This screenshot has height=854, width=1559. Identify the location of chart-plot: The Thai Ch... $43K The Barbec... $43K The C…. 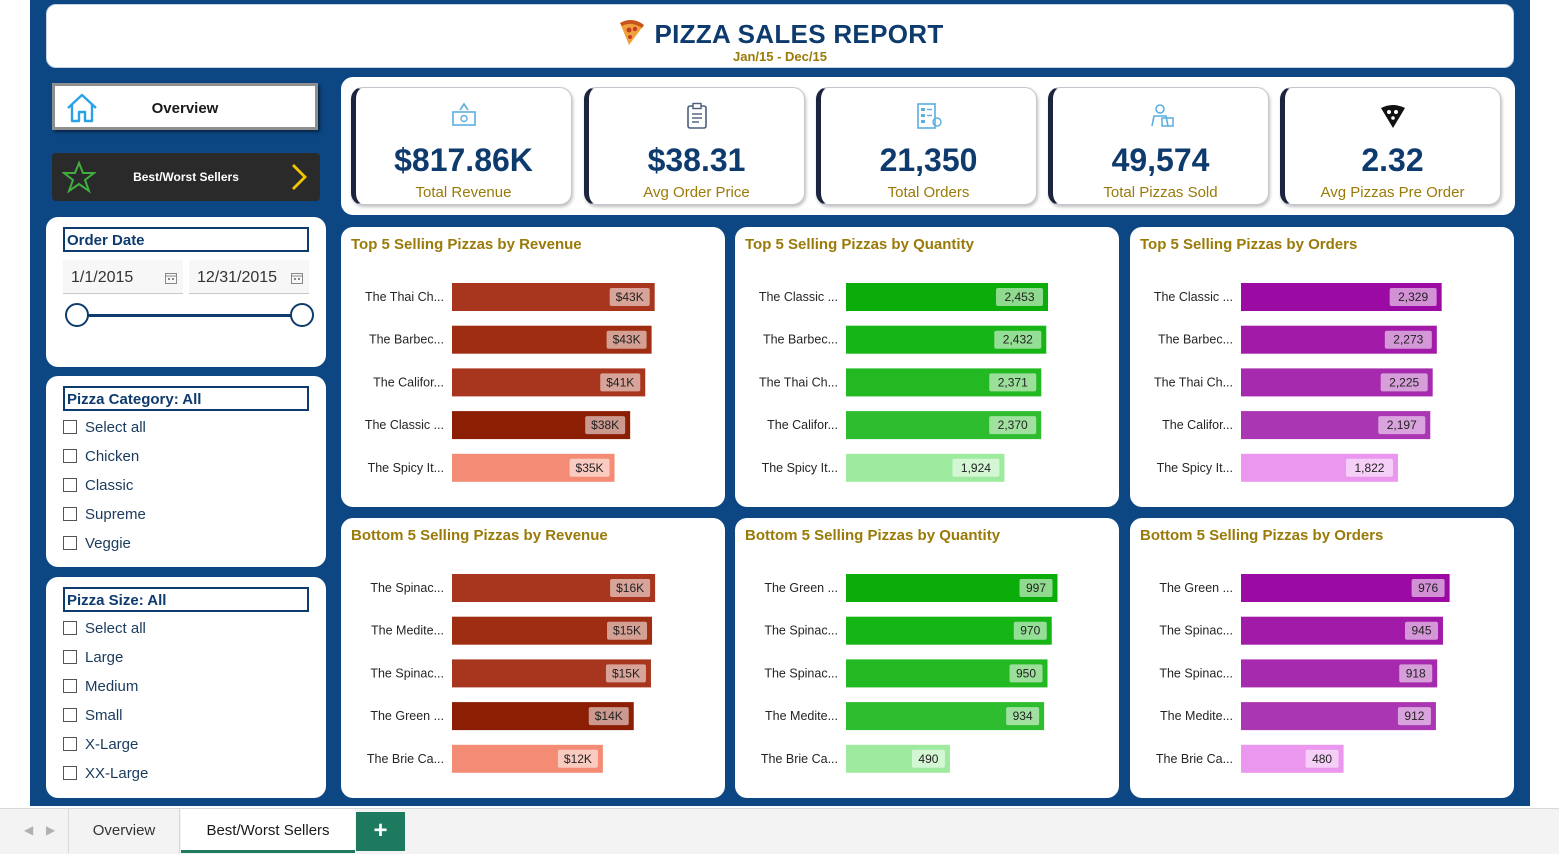
(510, 382).